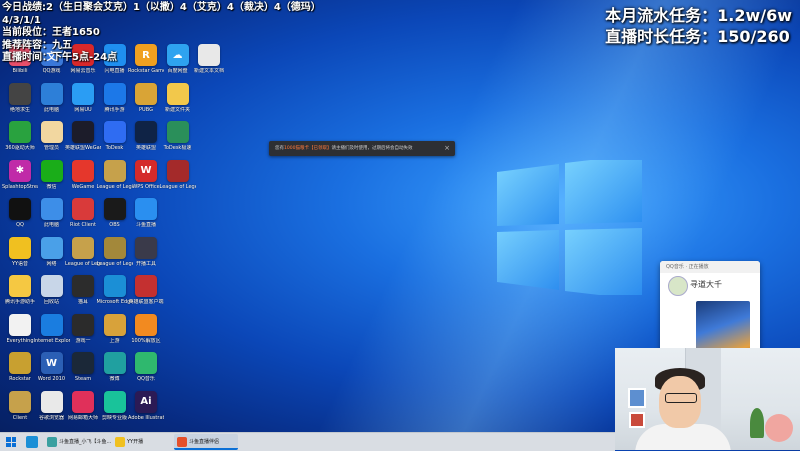 The height and width of the screenshot is (451, 800). I want to click on desktop-icon: QQ音乐, so click(146, 367).